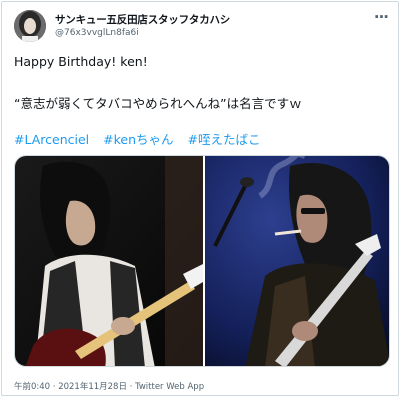 This screenshot has height=398, width=401. I want to click on hashtag-link: #kenちゃん, so click(138, 139).